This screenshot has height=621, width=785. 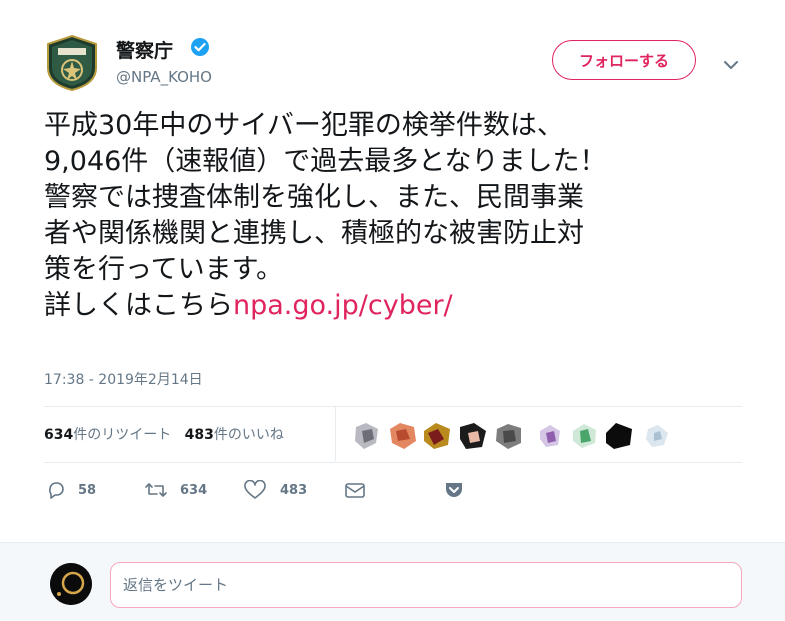 I want to click on tweet-line-last: 詳しくはこちらnpa.go.jp/cyber/, so click(x=404, y=306).